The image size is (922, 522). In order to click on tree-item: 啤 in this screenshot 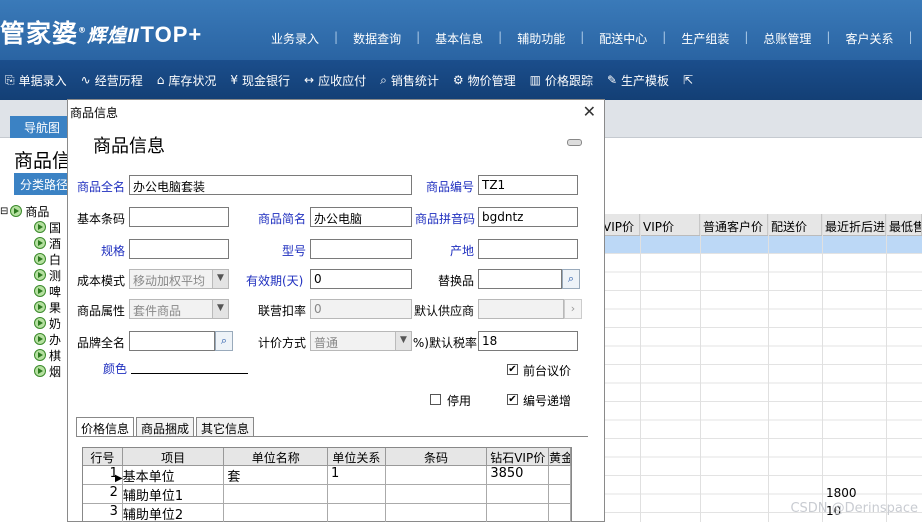, I will do `click(35, 291)`.